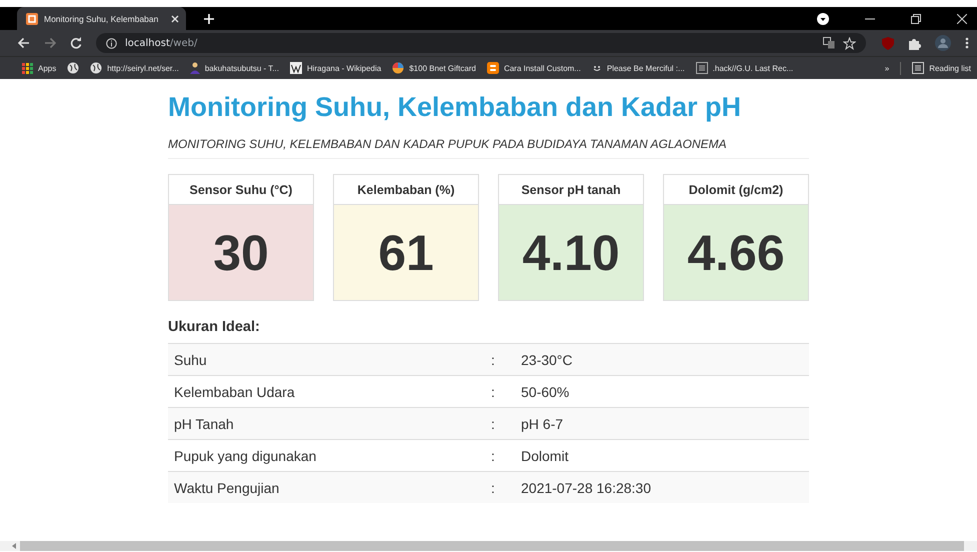  What do you see at coordinates (702, 68) in the screenshot?
I see `document-icon` at bounding box center [702, 68].